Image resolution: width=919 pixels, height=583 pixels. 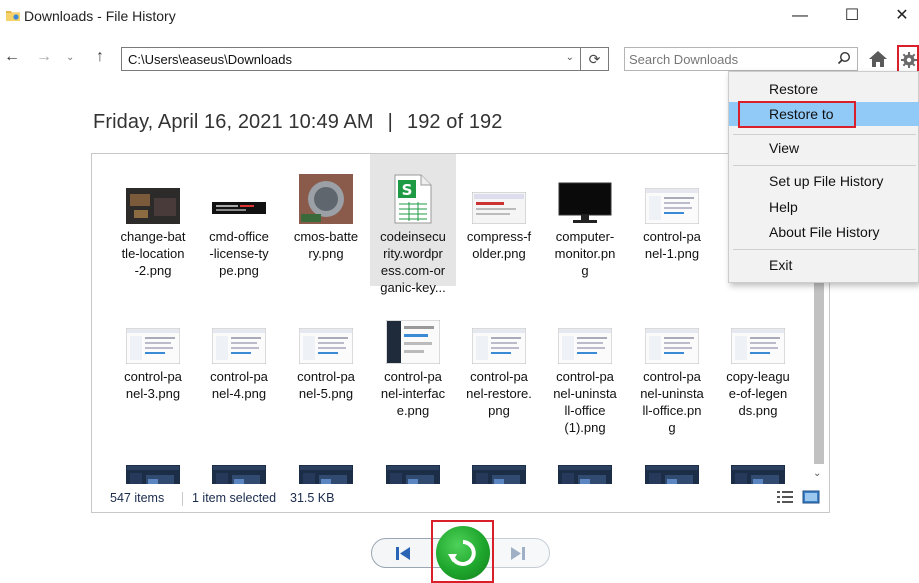 I want to click on file-item: compress-f older.png, so click(x=499, y=208).